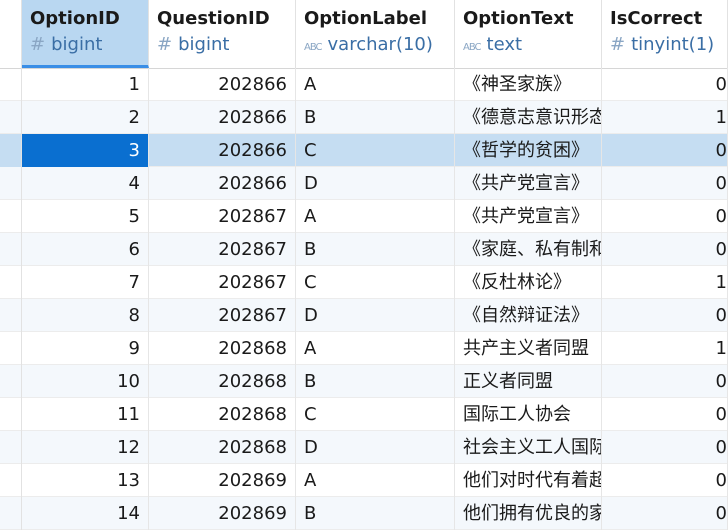  I want to click on cell-optiontext: 《哲学的贫困》, so click(528, 150).